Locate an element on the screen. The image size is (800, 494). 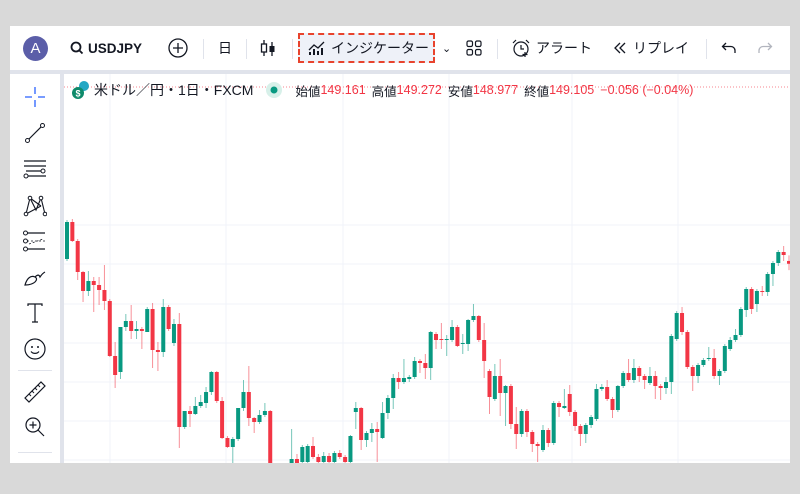
zoom-in-tool is located at coordinates (35, 427).